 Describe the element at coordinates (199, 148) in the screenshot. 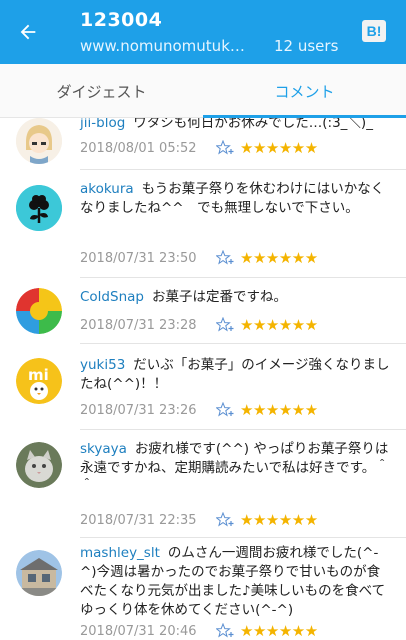

I see `comment-meta: 2018/08/01 05:52 ★★★★★★` at that location.